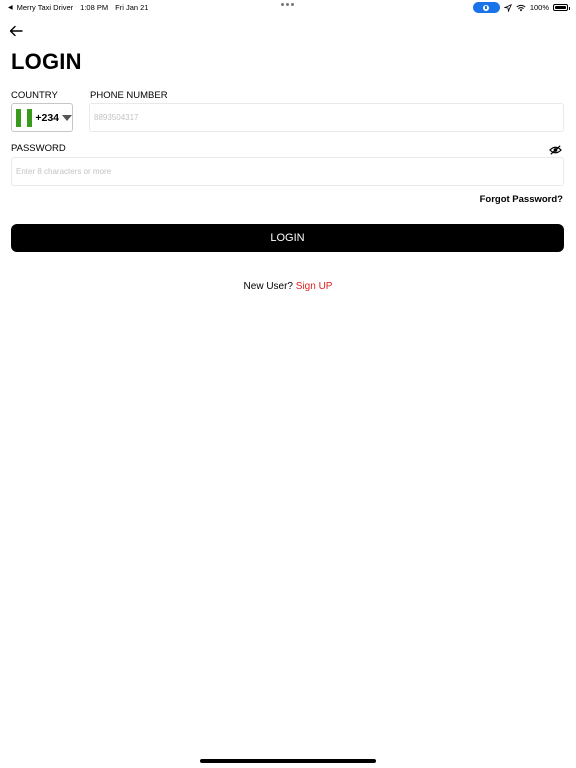  What do you see at coordinates (129, 95) in the screenshot?
I see `phone-label: PHONE NUMBER` at bounding box center [129, 95].